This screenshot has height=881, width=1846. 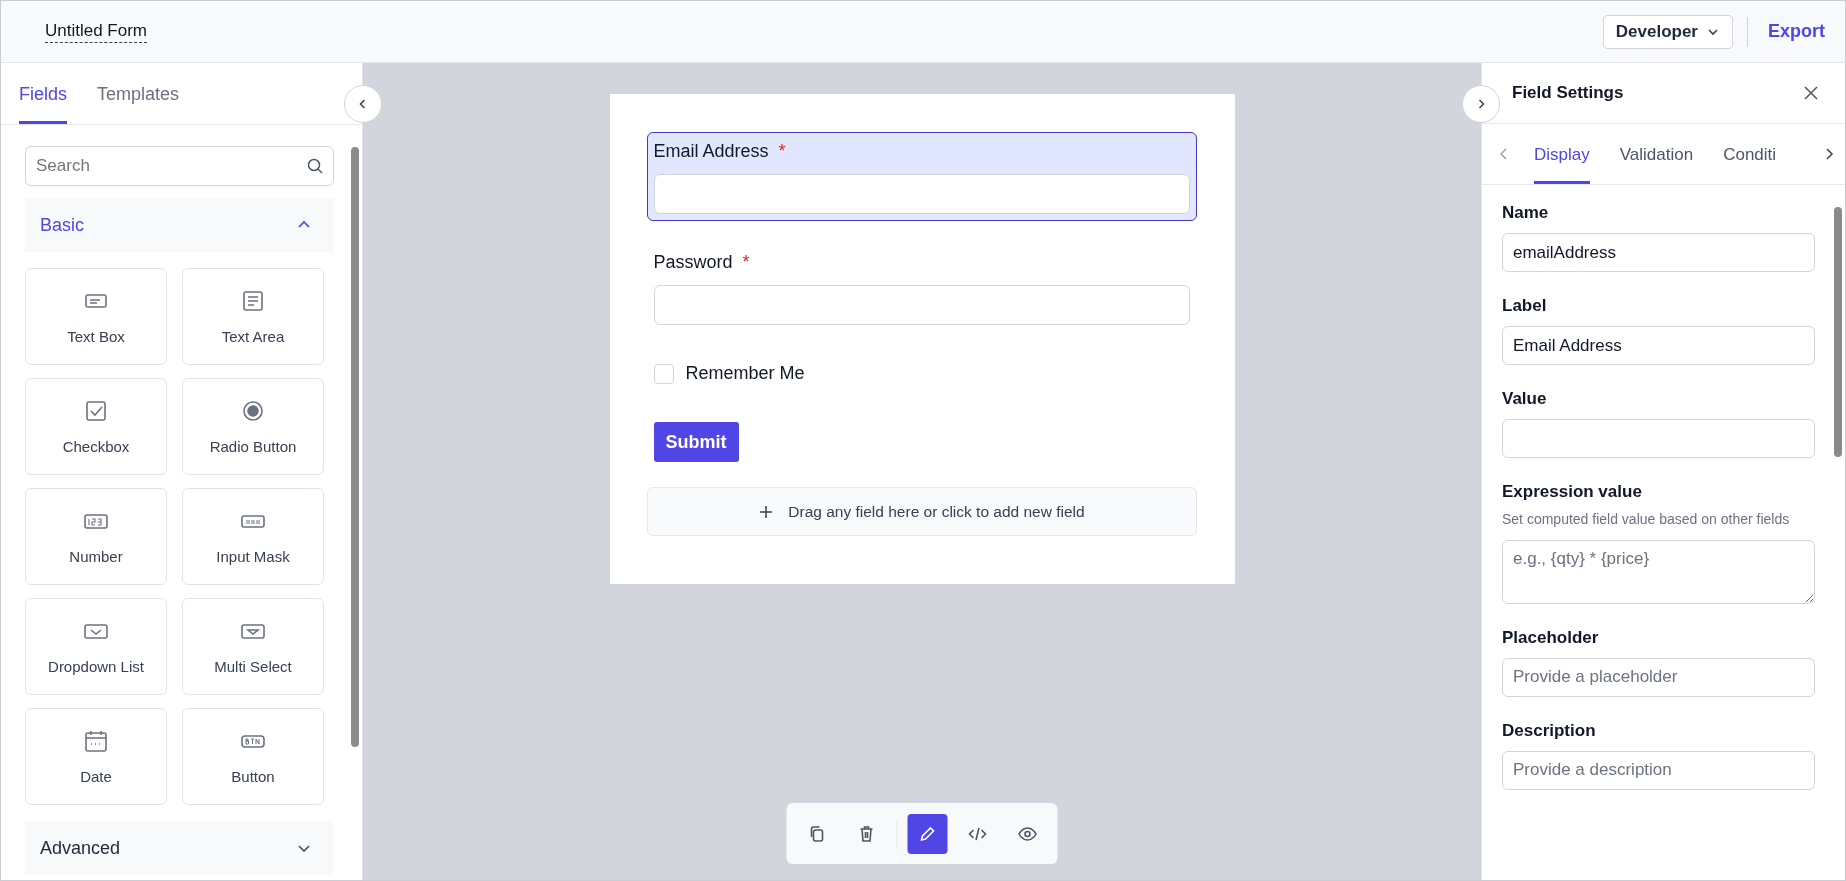 What do you see at coordinates (179, 225) in the screenshot?
I see `group-header: Basic` at bounding box center [179, 225].